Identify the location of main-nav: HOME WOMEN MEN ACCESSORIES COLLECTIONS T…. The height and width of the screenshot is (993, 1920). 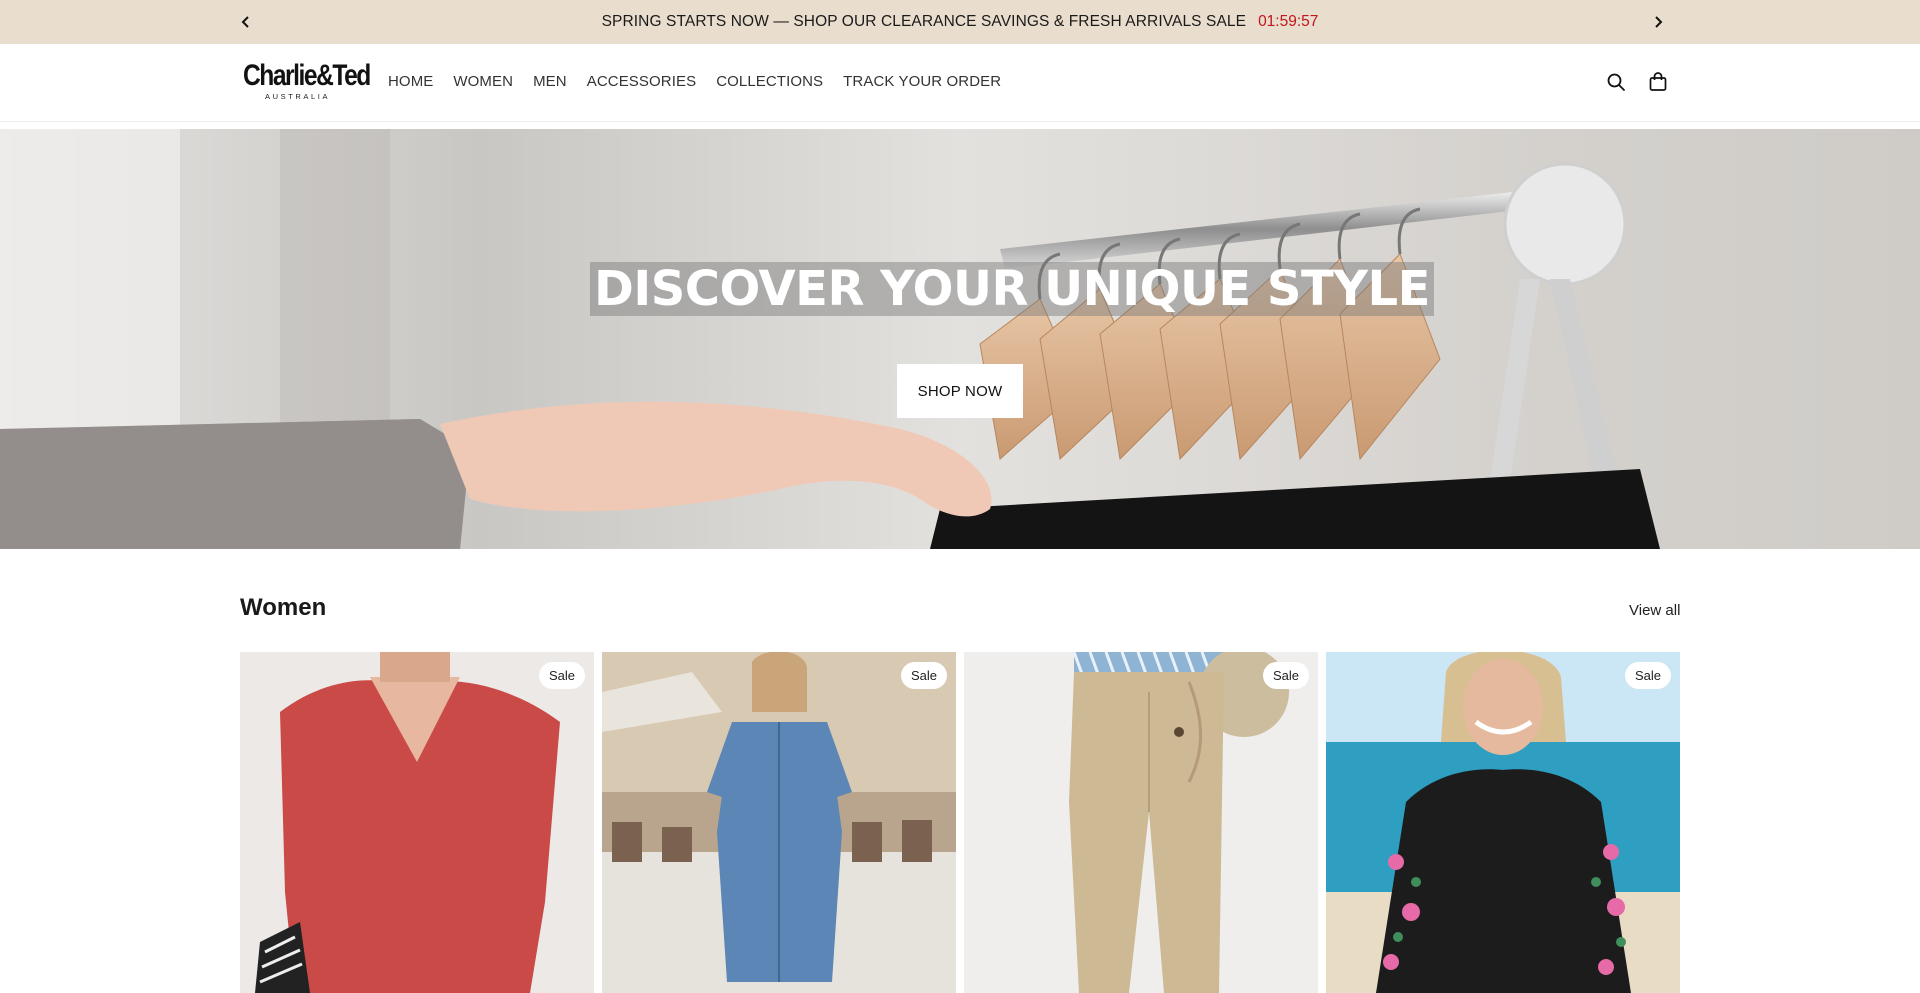
(704, 81).